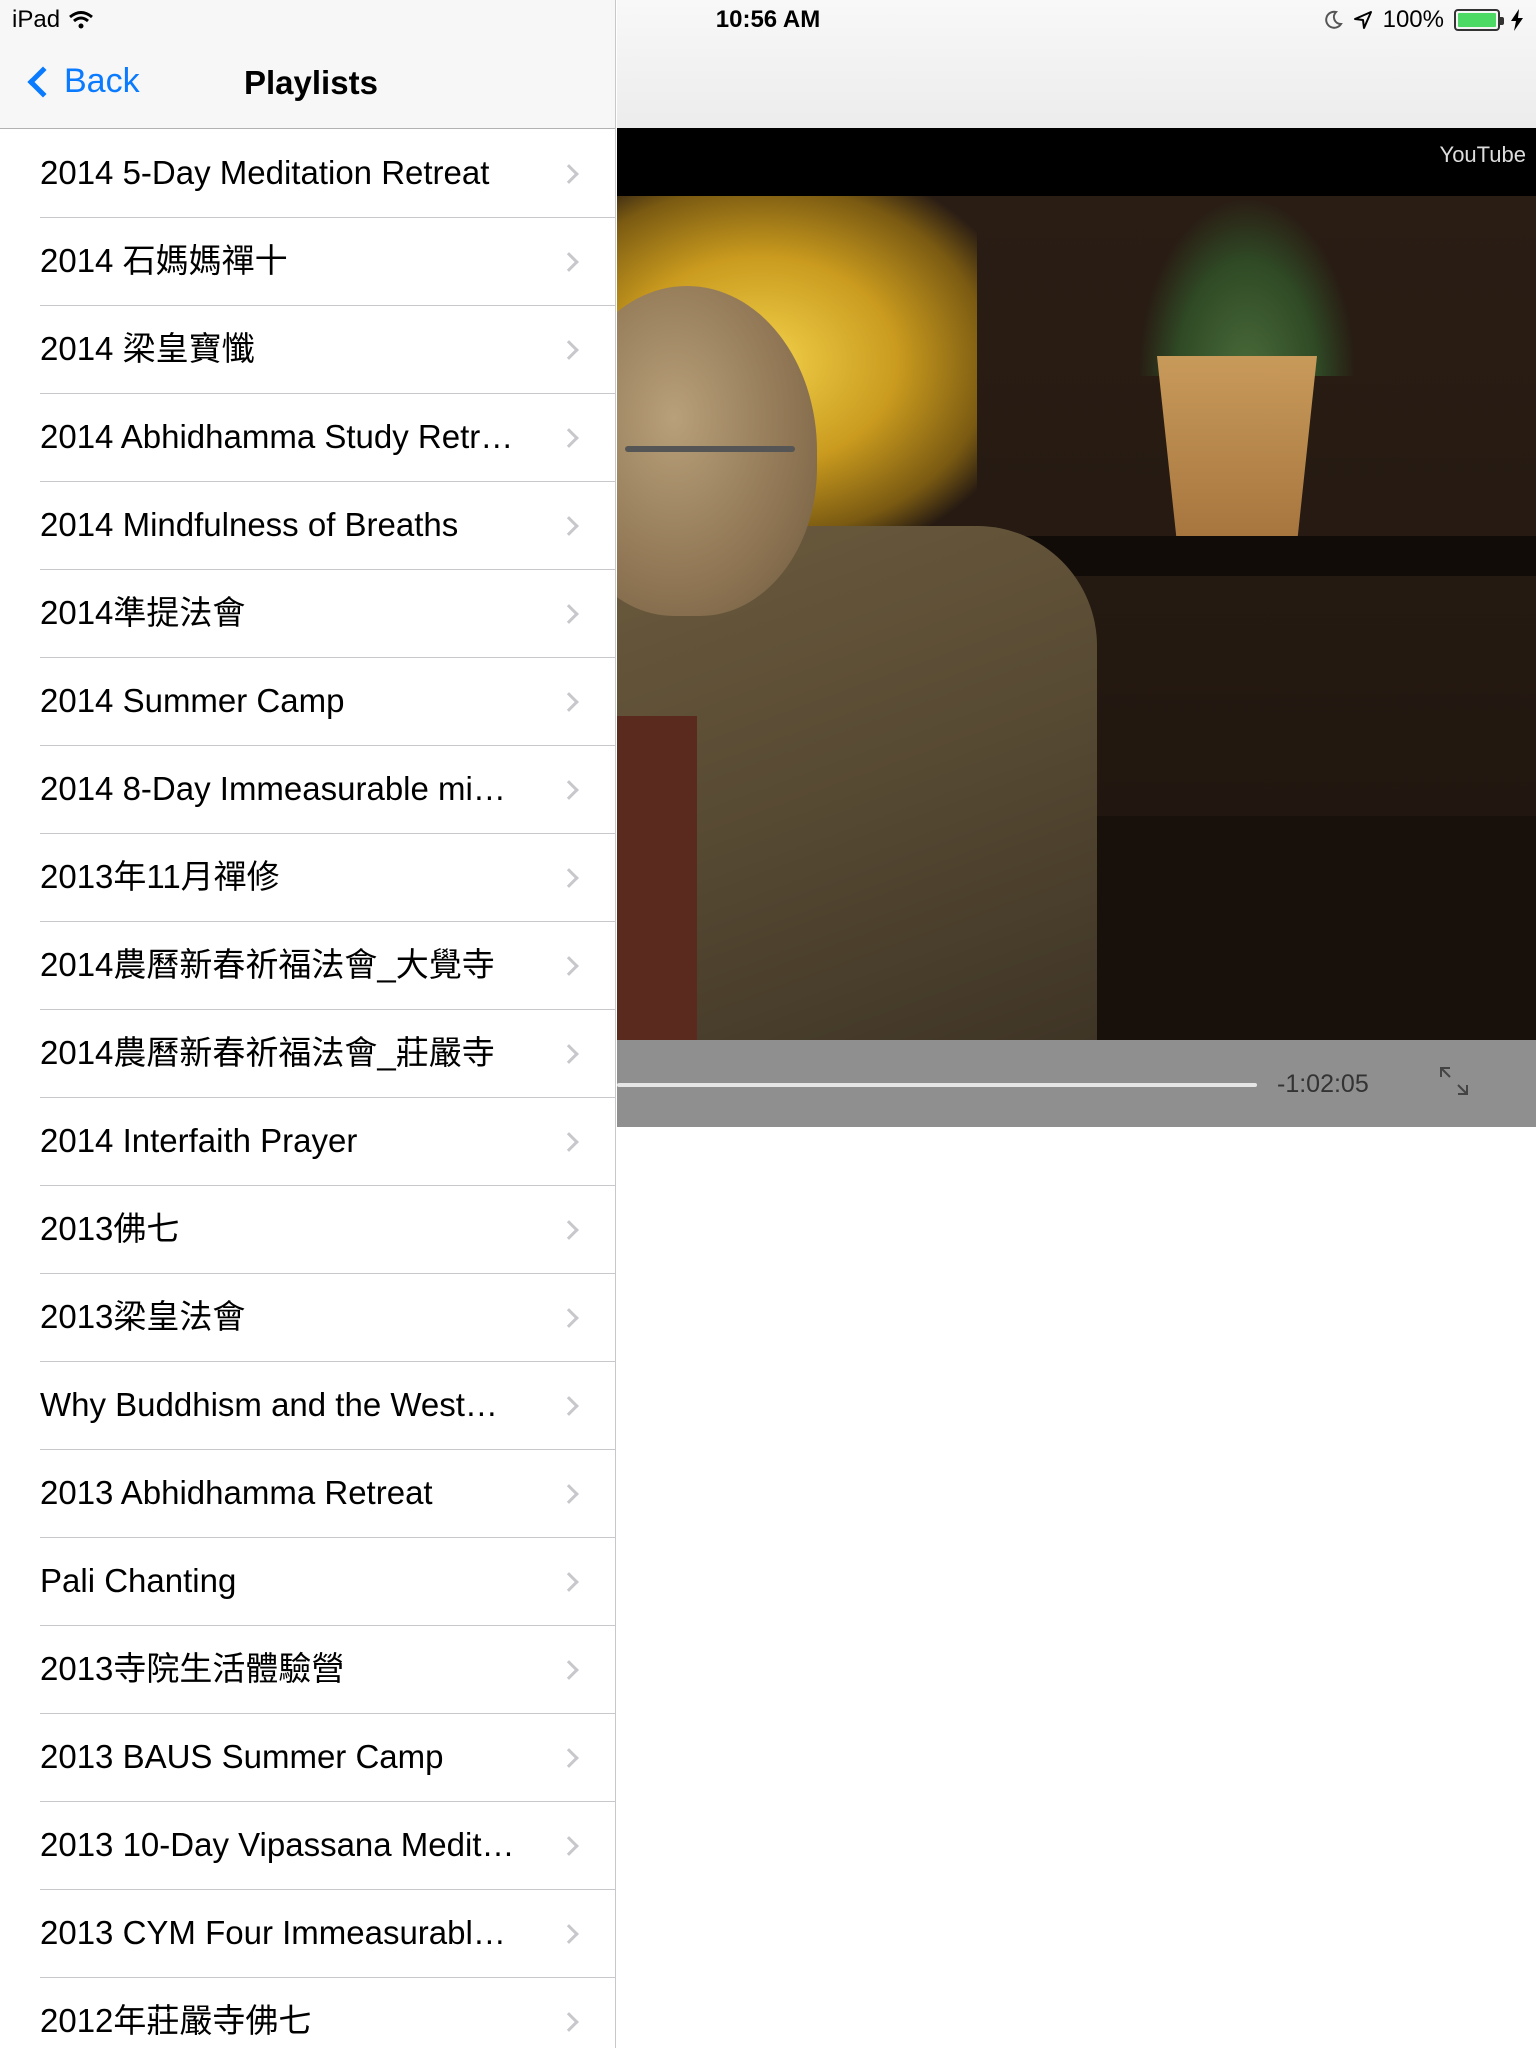 This screenshot has width=1536, height=2048. What do you see at coordinates (307, 1318) in the screenshot?
I see `playlist-row: 2013梁皇法會` at bounding box center [307, 1318].